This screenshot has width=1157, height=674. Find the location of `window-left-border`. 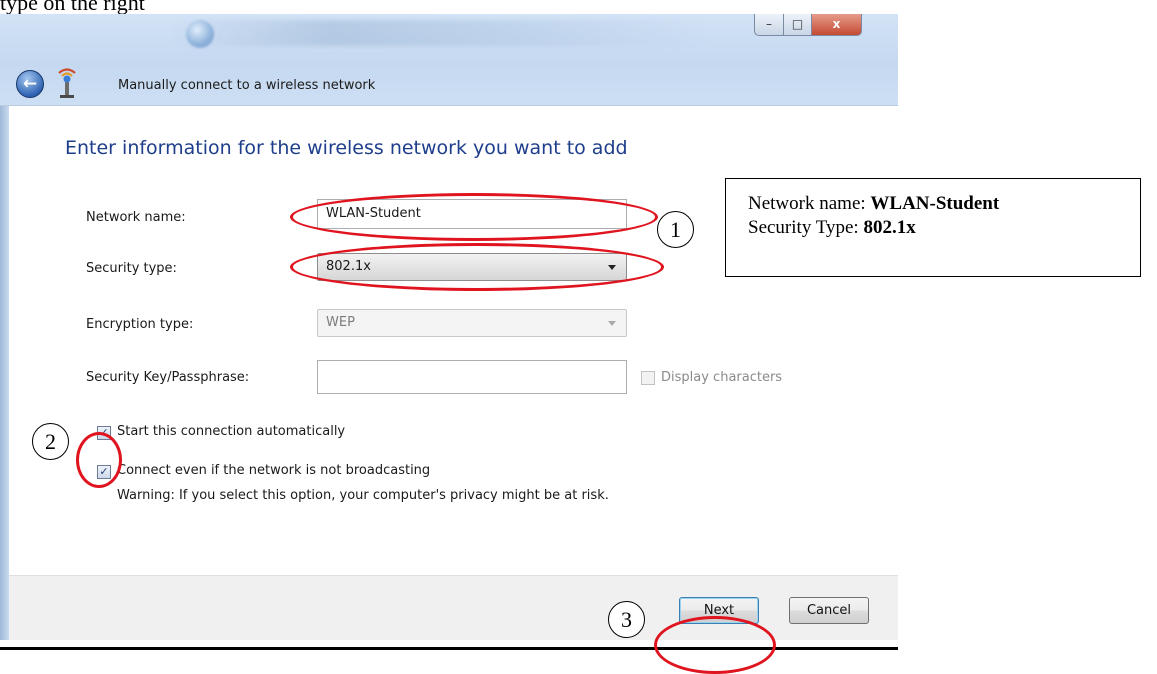

window-left-border is located at coordinates (4, 373).